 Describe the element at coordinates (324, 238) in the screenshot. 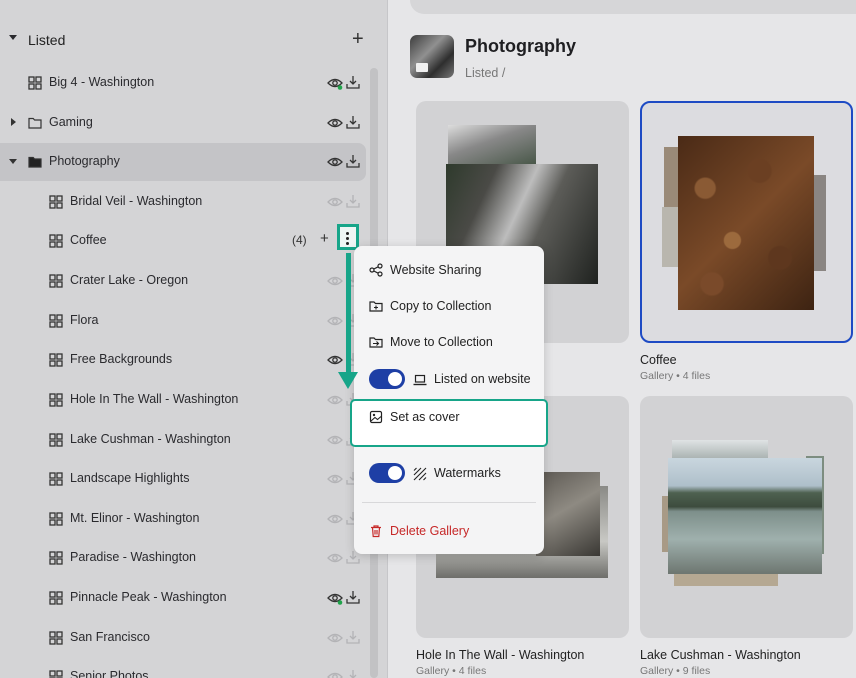

I see `add-item-button: +` at that location.